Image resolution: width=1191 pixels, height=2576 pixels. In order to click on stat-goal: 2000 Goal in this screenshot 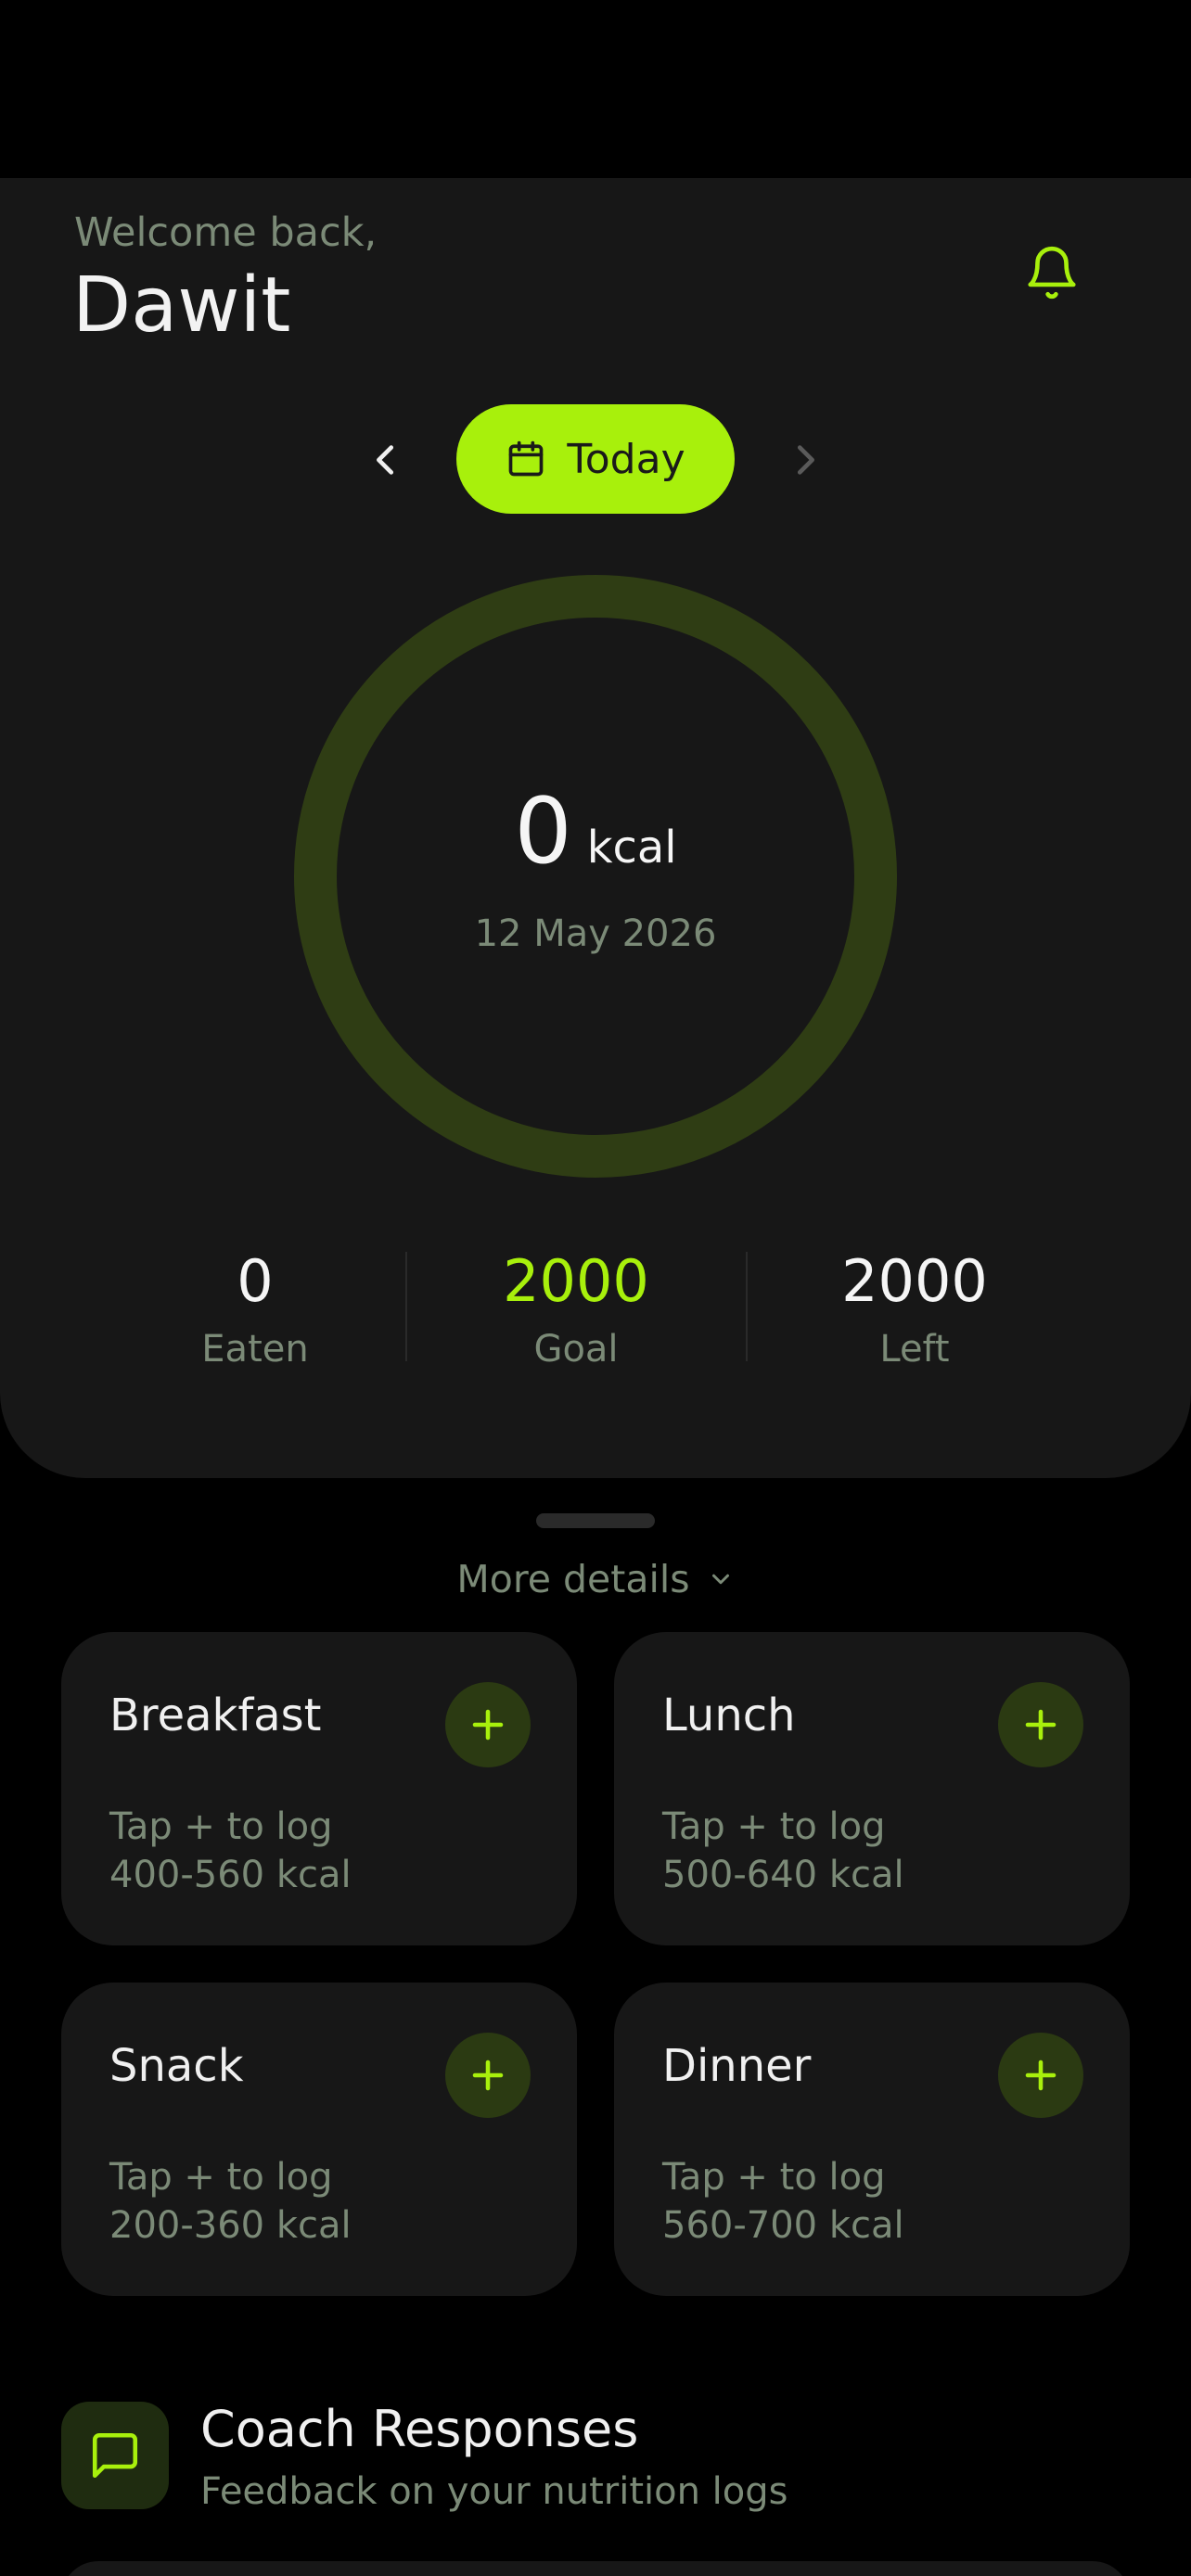, I will do `click(576, 1309)`.